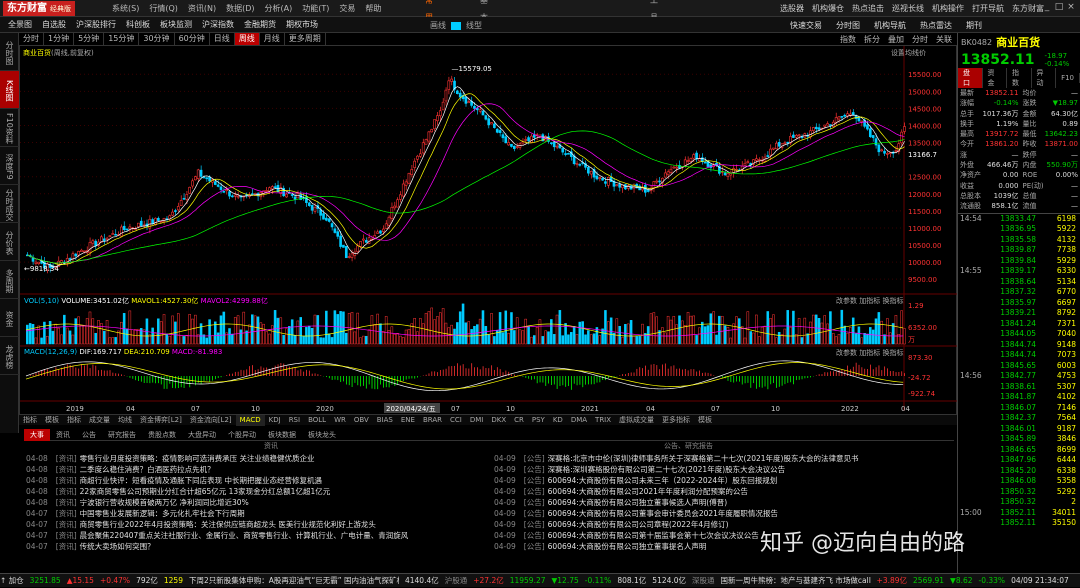 The width and height of the screenshot is (1080, 588). I want to click on quote-tab: 盘口, so click(970, 78).